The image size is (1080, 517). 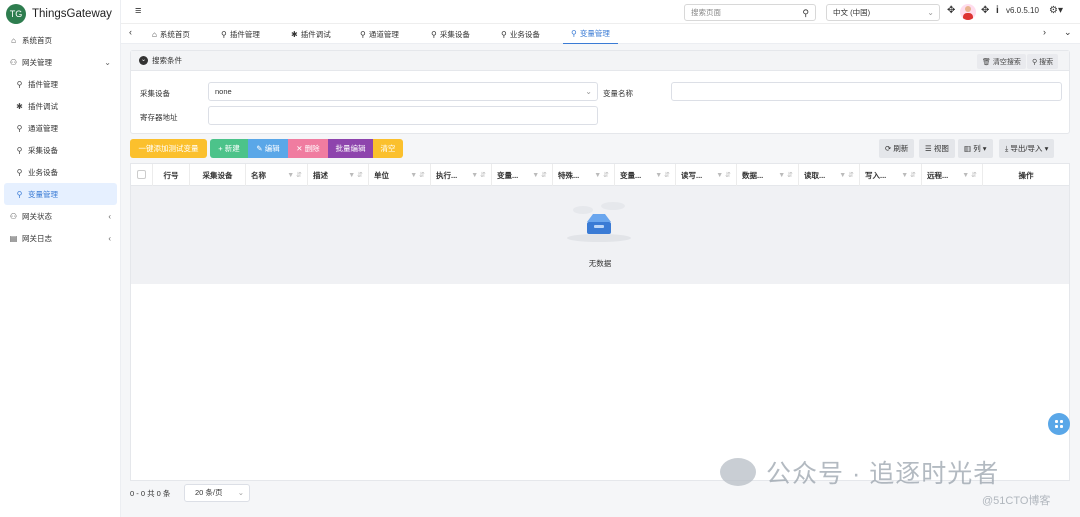 I want to click on export-import-button: ⤓ 导出/导入 ▾, so click(x=1027, y=148).